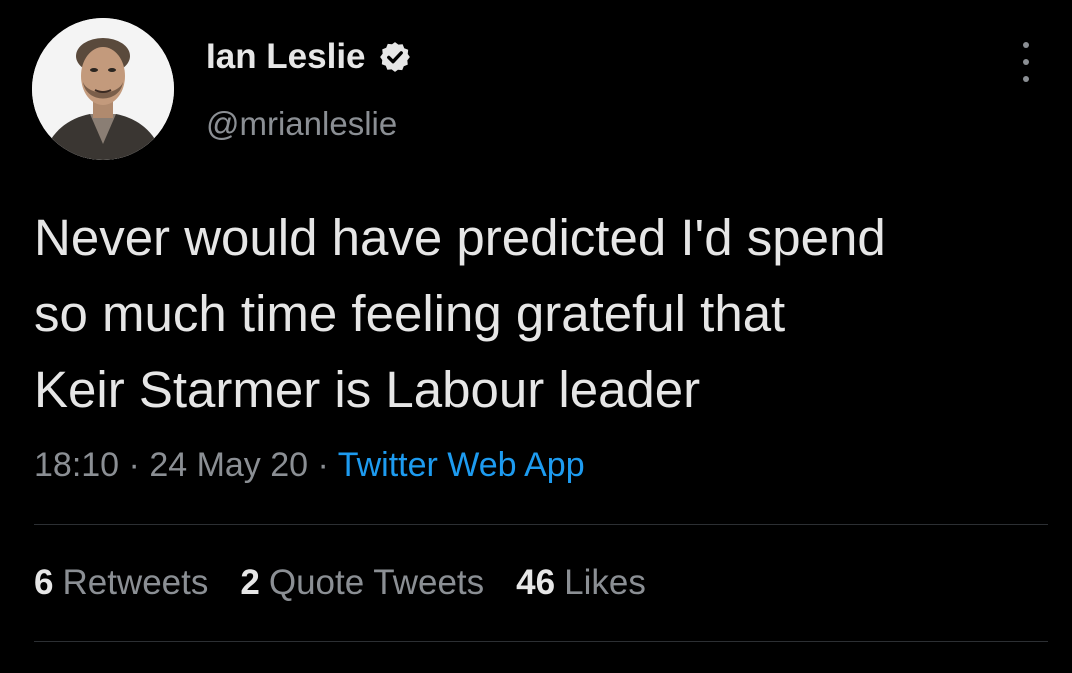  What do you see at coordinates (250, 582) in the screenshot?
I see `quote-tweets-count: 2` at bounding box center [250, 582].